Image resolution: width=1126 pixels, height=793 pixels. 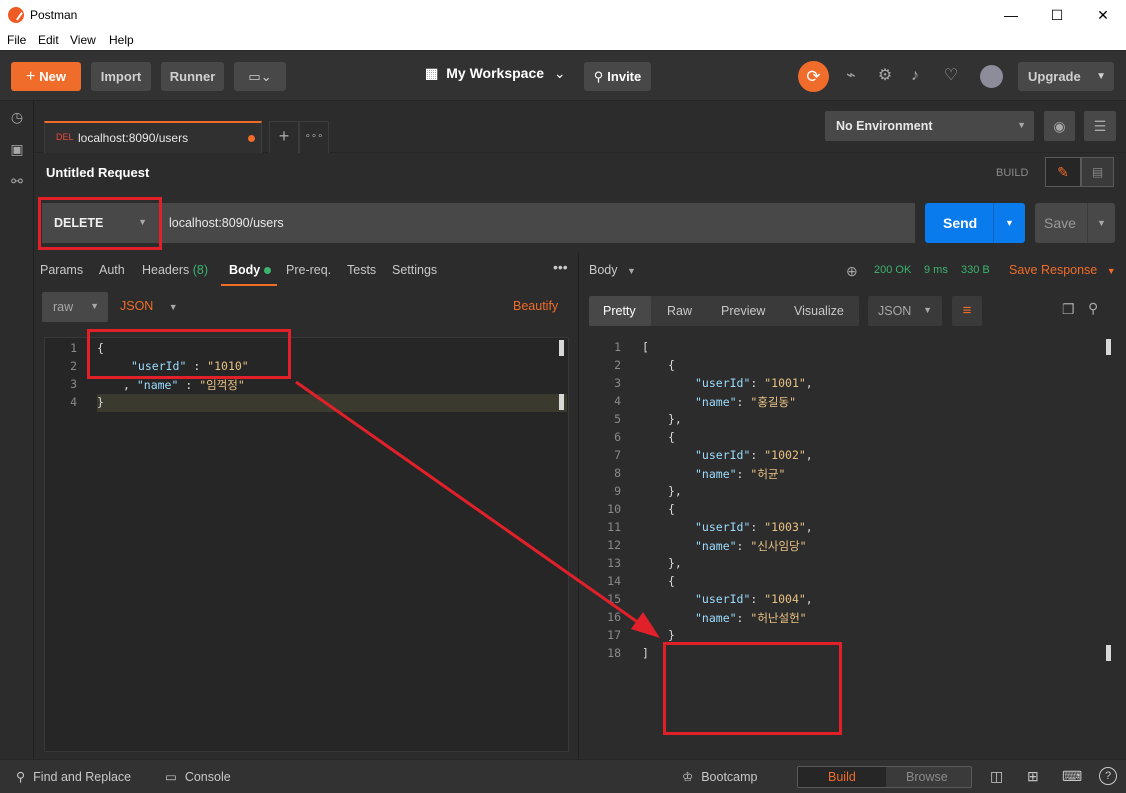 I want to click on bootcamp-button: ♔ Bootcamp, so click(x=720, y=776).